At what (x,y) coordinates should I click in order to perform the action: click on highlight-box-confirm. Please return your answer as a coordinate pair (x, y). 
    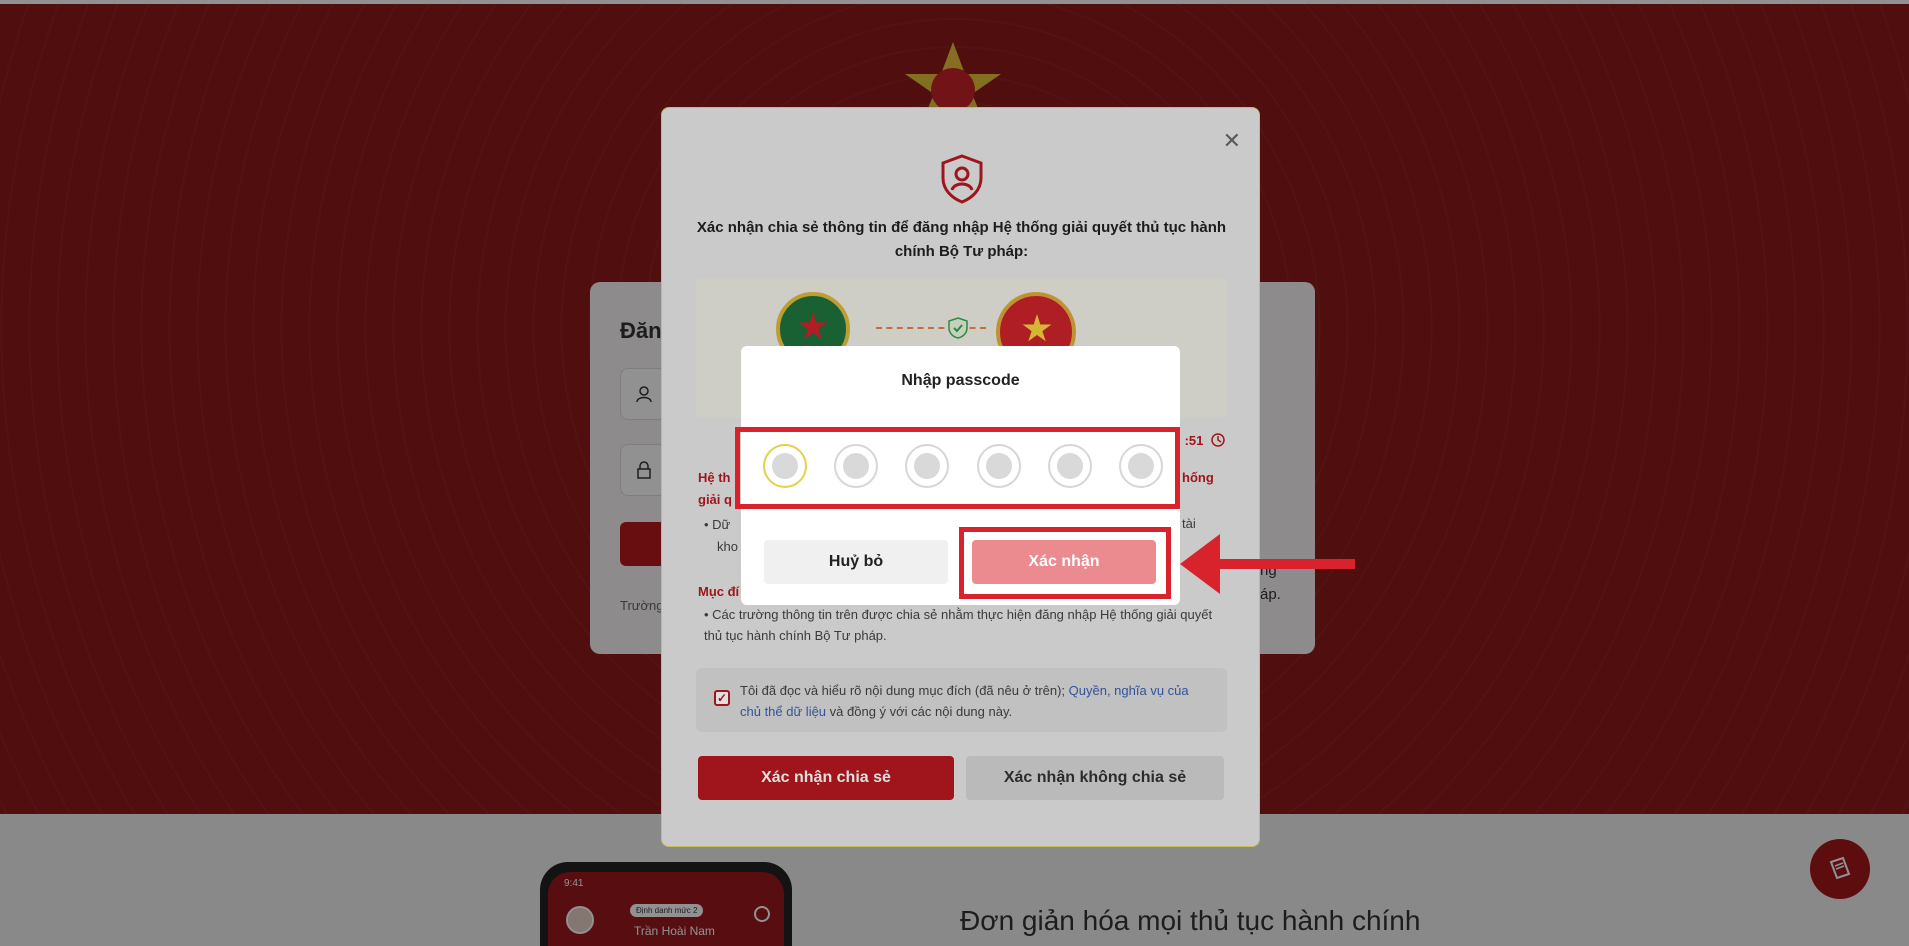
    Looking at the image, I should click on (1065, 563).